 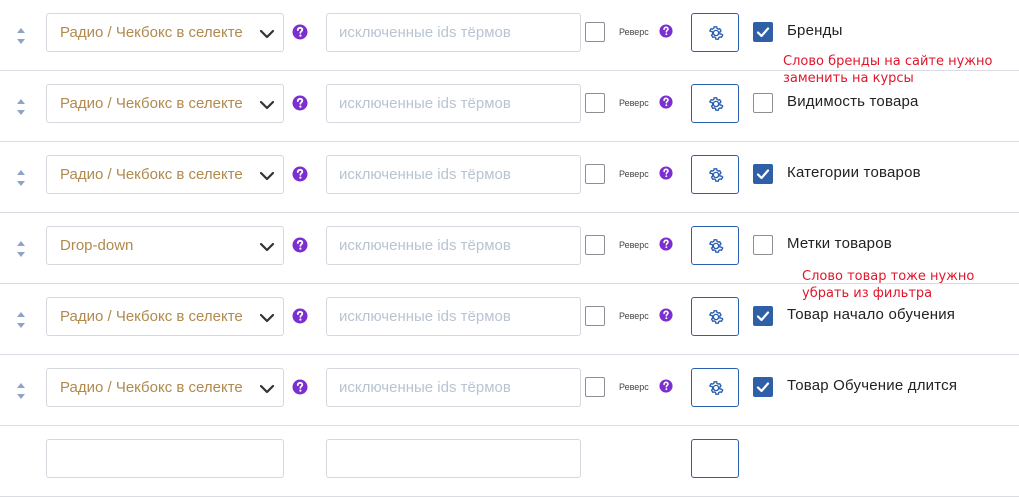 I want to click on filter-label: Категории товаров, so click(x=854, y=172).